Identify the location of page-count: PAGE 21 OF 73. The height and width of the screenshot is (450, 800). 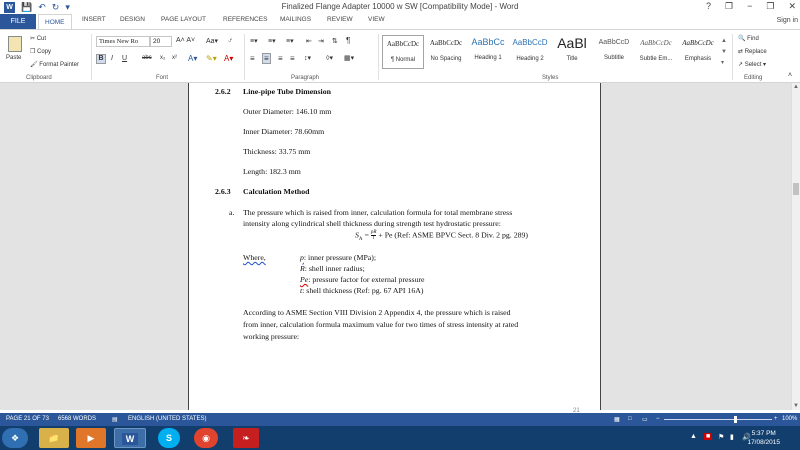
(27, 419).